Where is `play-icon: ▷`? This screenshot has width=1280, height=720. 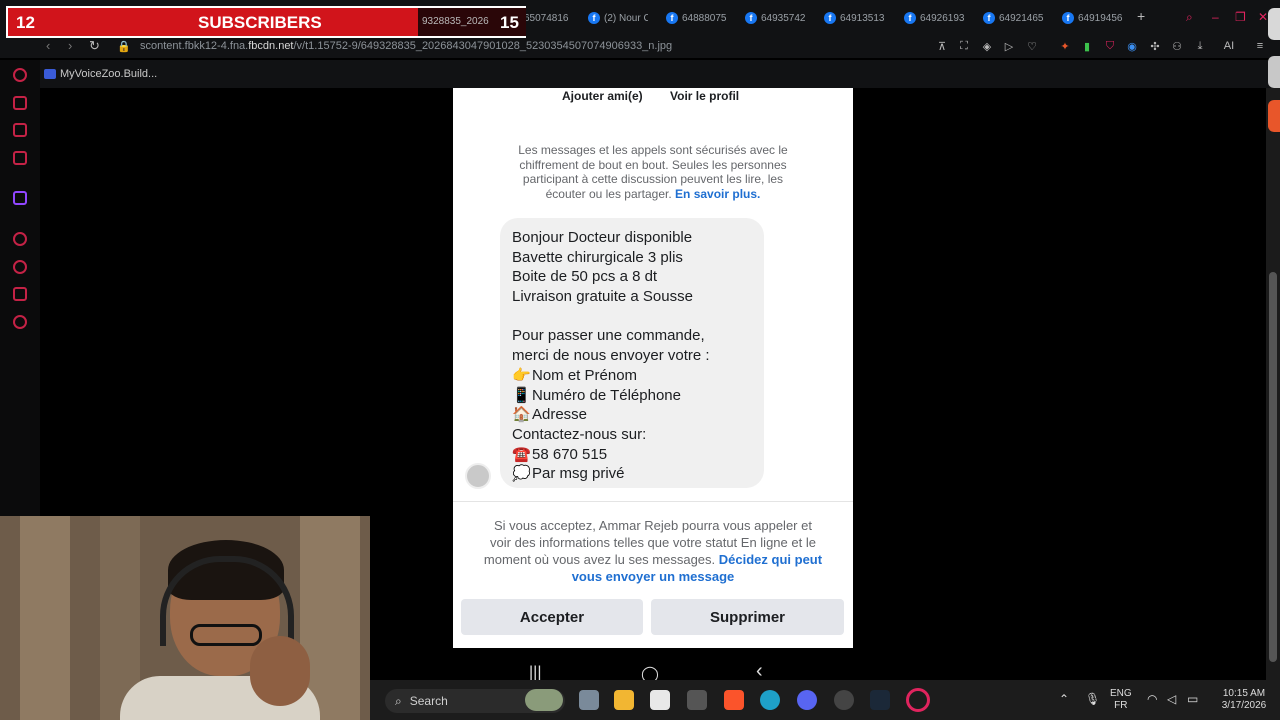
play-icon: ▷ is located at coordinates (1009, 46).